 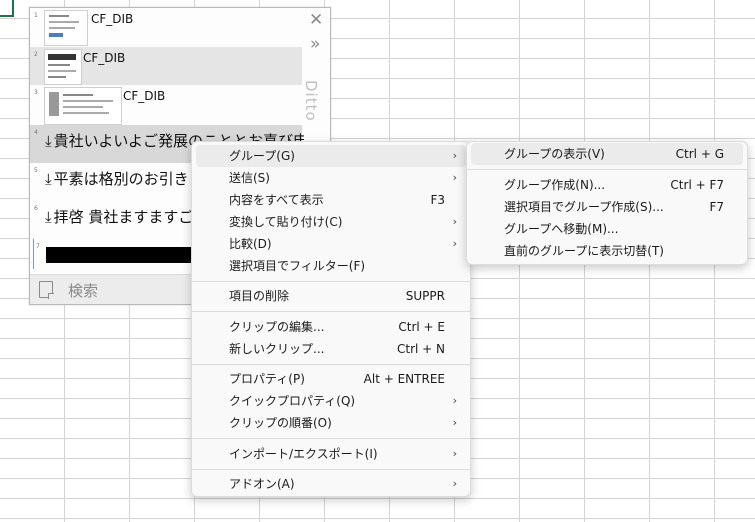 I want to click on menu-item-label: 変換して貼り付け(C), so click(x=286, y=222).